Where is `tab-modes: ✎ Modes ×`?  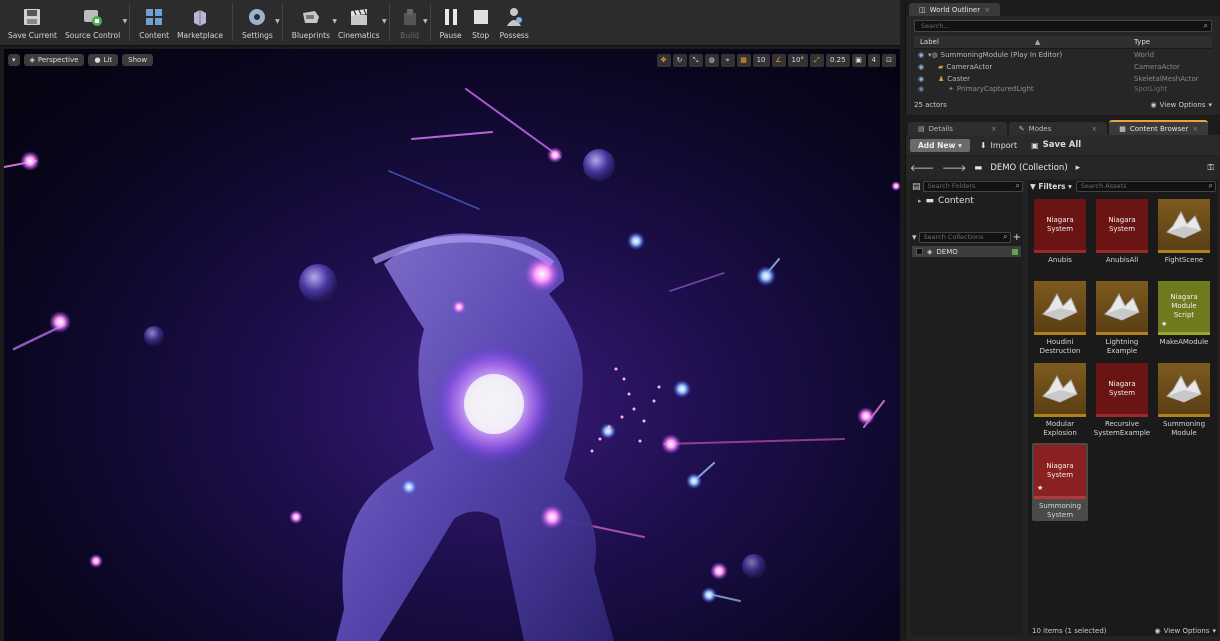
tab-modes: ✎ Modes × is located at coordinates (1058, 128).